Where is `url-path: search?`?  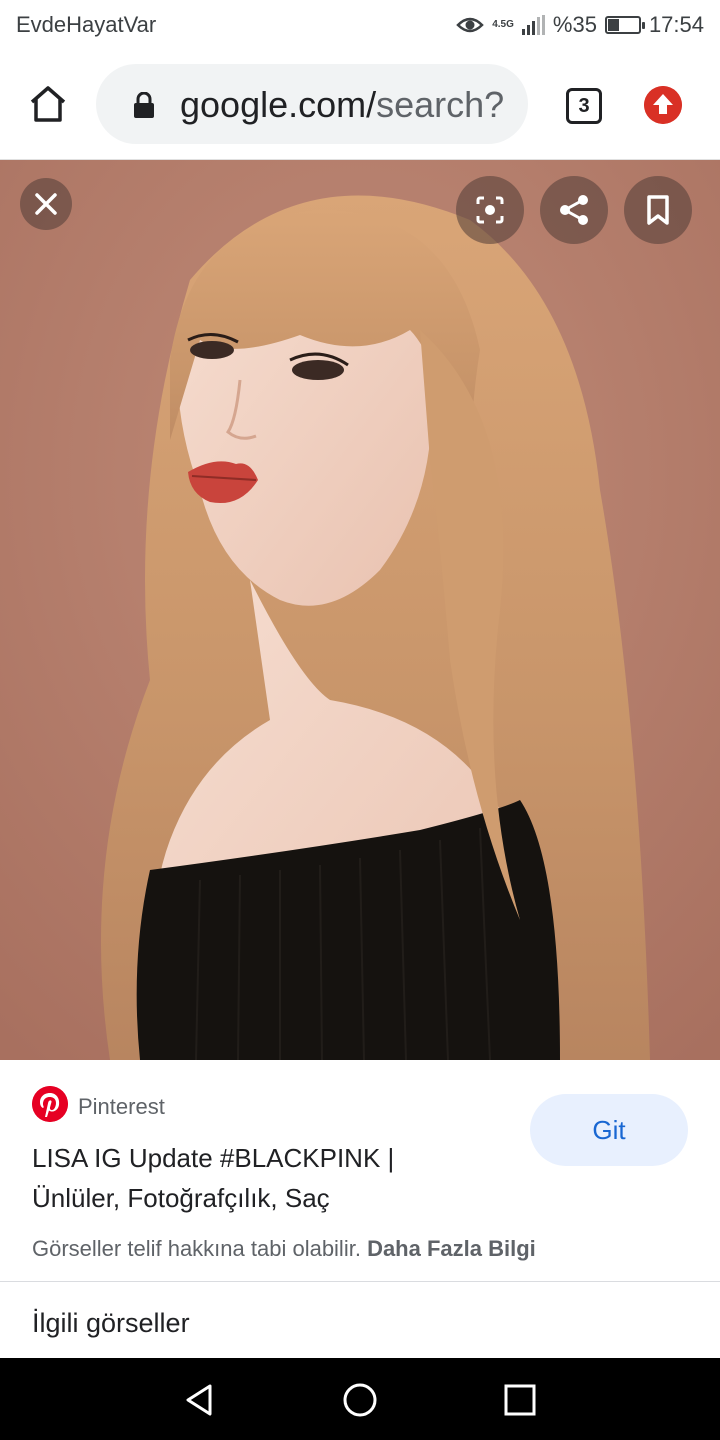
url-path: search? is located at coordinates (440, 104).